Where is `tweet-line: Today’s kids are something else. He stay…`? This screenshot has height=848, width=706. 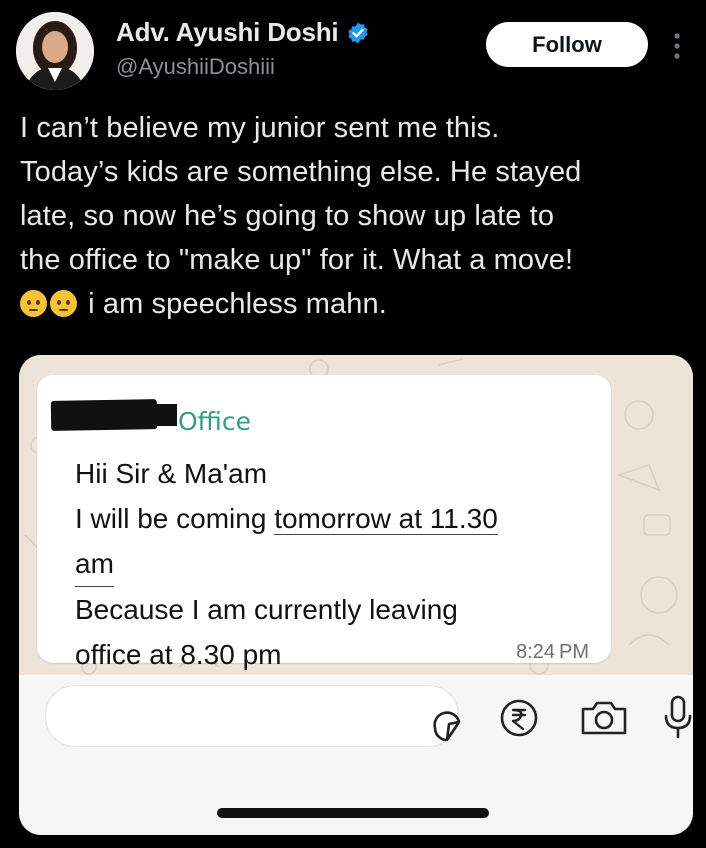 tweet-line: Today’s kids are something else. He stay… is located at coordinates (301, 172).